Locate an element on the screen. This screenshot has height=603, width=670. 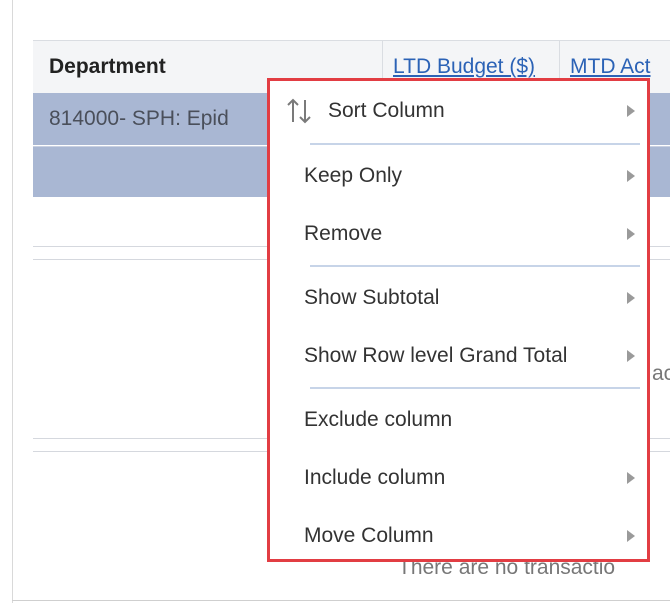
department-cell: 814000- SPH: Epid is located at coordinates (139, 119).